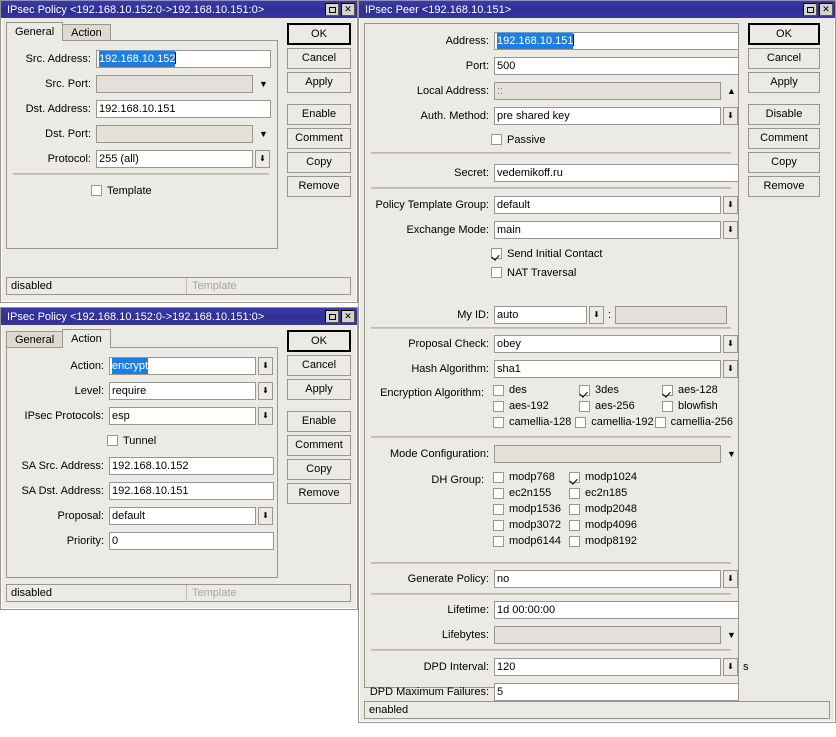 This screenshot has height=737, width=836. I want to click on nat-traversal-checkbox: NAT Traversal, so click(533, 273).